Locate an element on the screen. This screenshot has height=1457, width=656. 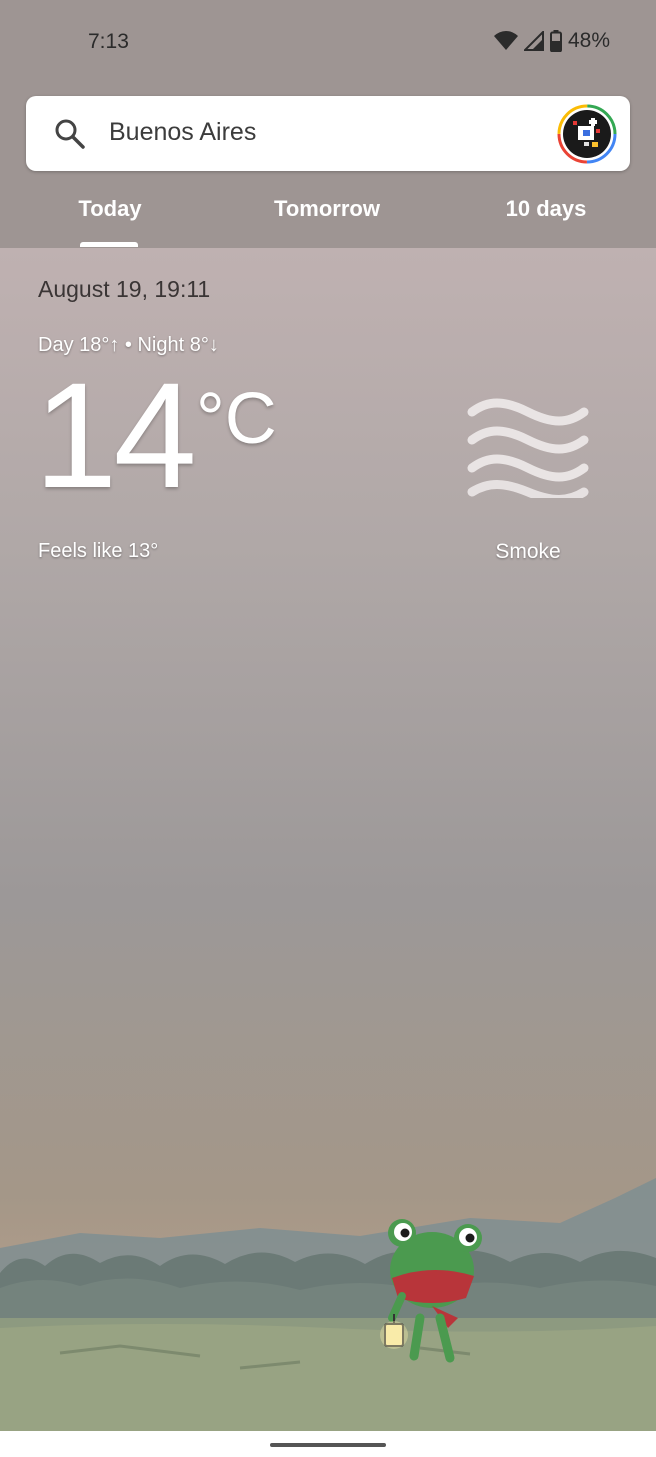
status-icons: 48% is located at coordinates (551, 41).